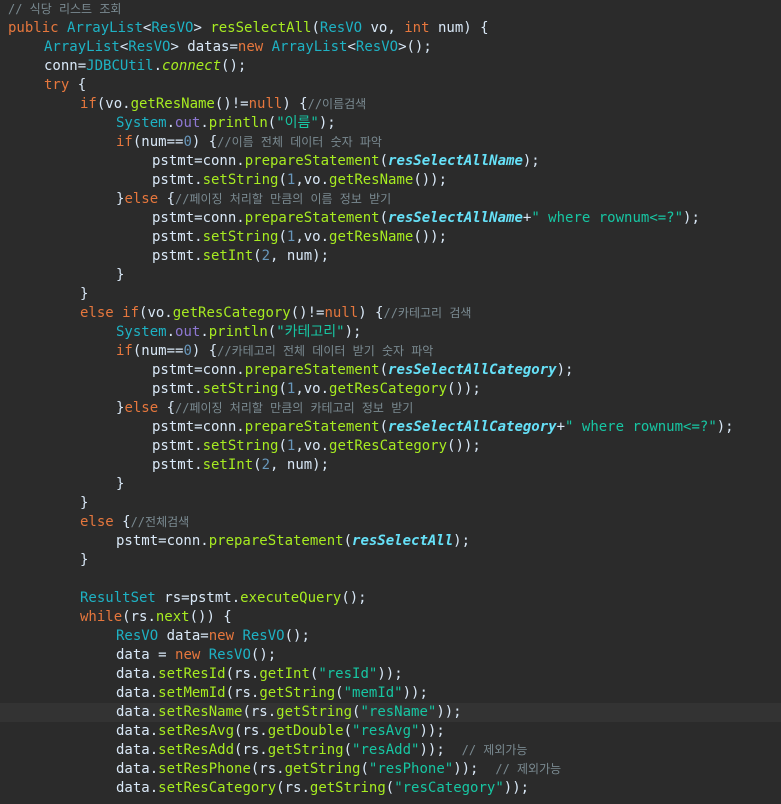 The height and width of the screenshot is (804, 781). Describe the element at coordinates (305, 750) in the screenshot. I see `method-token: getString` at that location.